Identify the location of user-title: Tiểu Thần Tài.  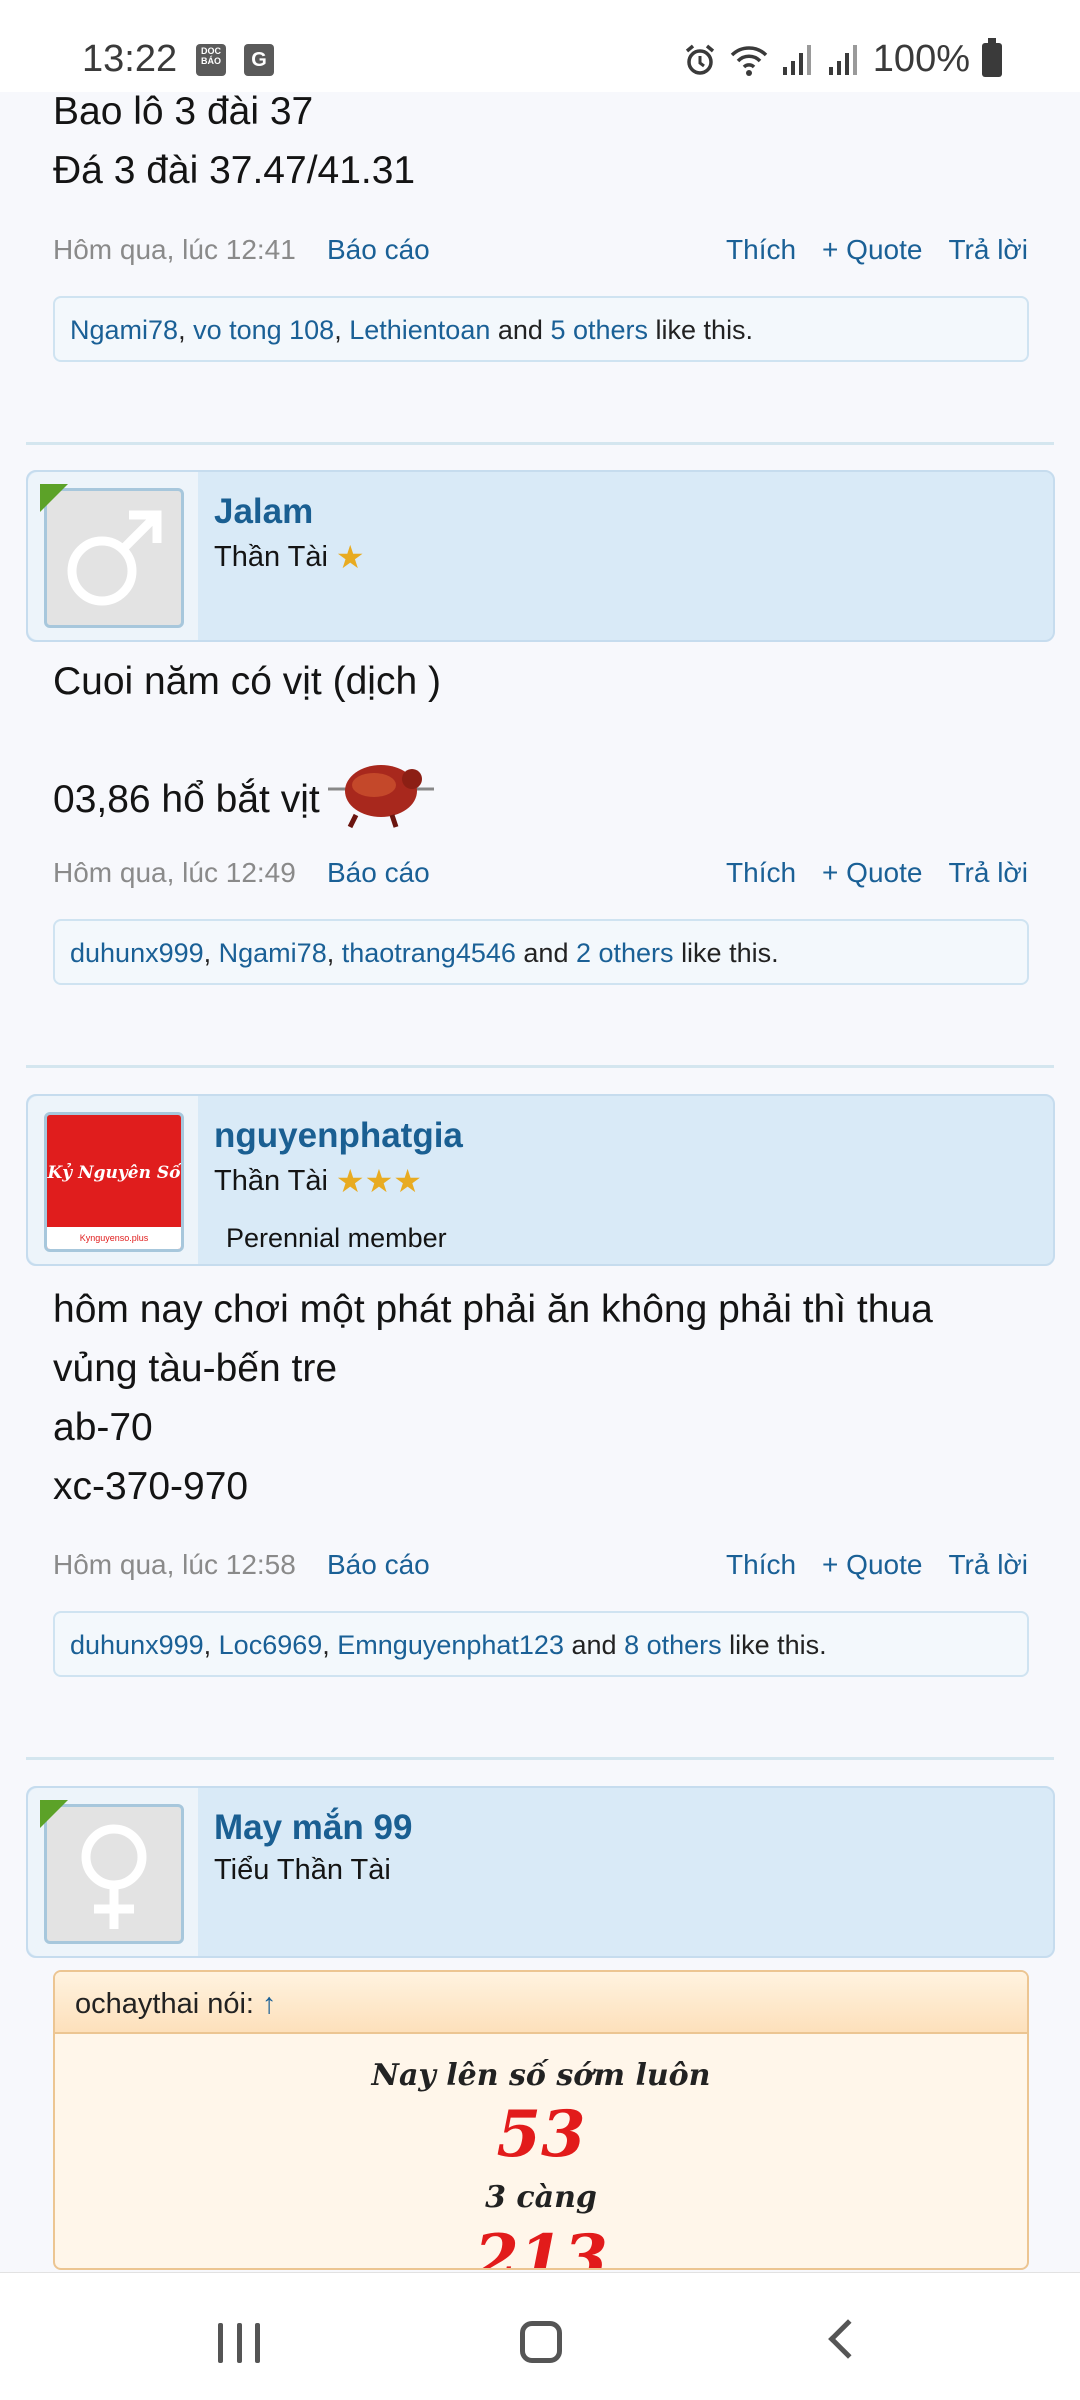
(302, 1870).